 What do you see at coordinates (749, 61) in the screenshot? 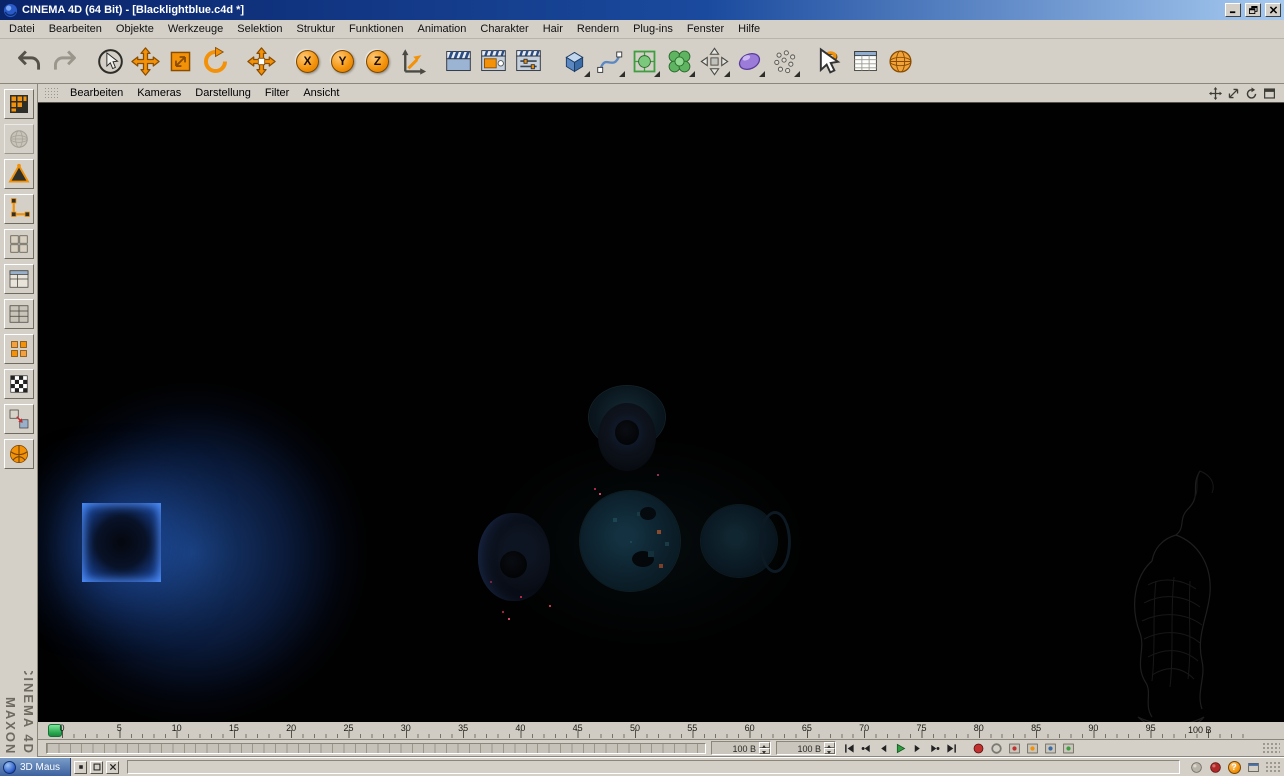
I see `add-scene-icon` at bounding box center [749, 61].